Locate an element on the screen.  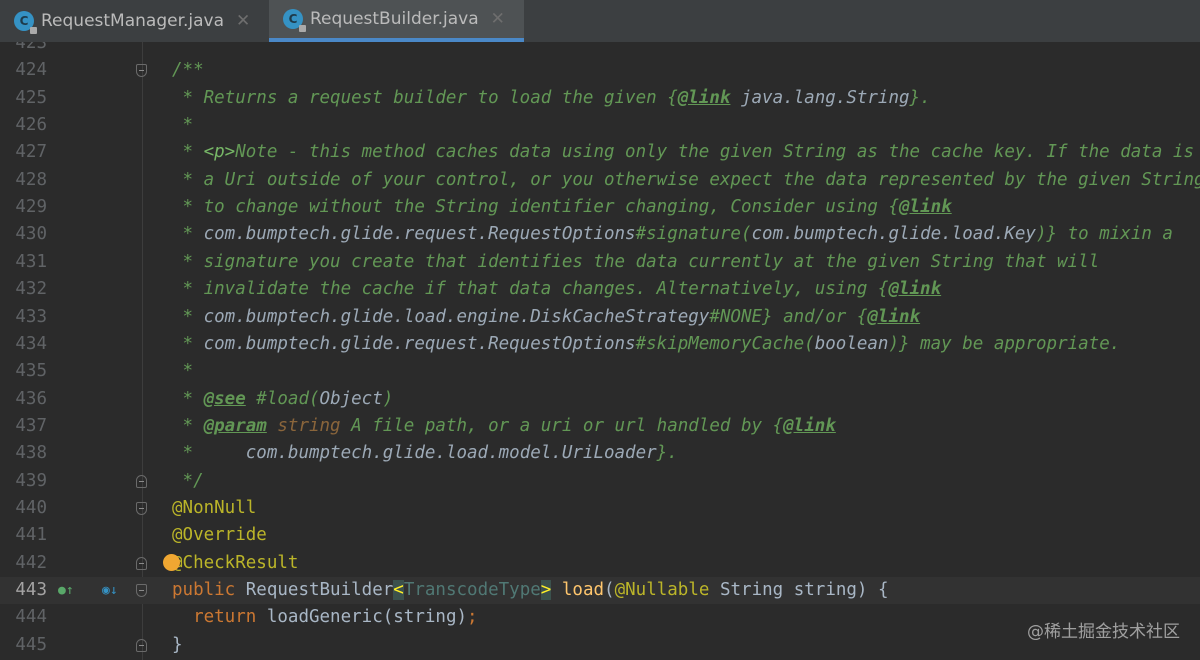
line-number: 443 is located at coordinates (23, 590).